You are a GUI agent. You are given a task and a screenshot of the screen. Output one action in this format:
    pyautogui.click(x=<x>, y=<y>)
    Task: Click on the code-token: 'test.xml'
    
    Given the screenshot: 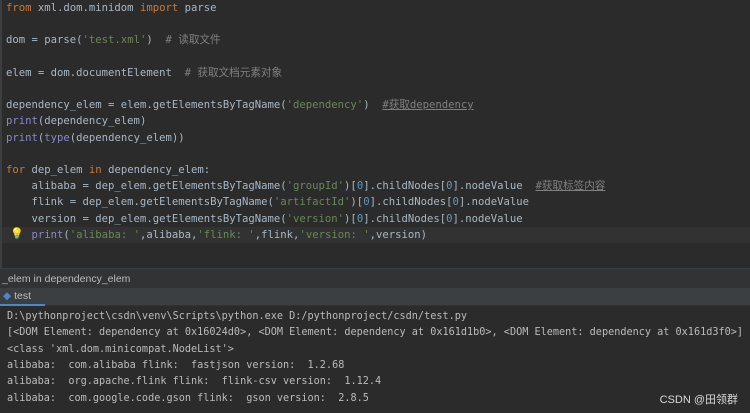 What is the action you would take?
    pyautogui.click(x=114, y=40)
    